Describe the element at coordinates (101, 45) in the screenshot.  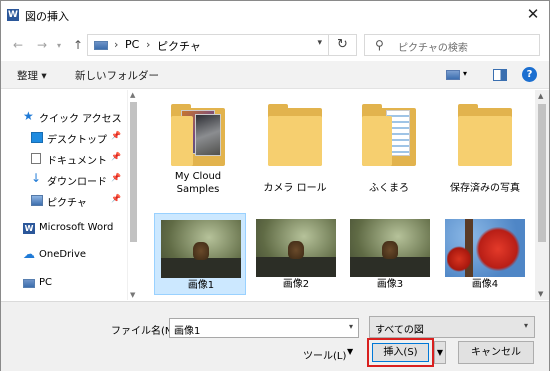
I see `pc-icon` at that location.